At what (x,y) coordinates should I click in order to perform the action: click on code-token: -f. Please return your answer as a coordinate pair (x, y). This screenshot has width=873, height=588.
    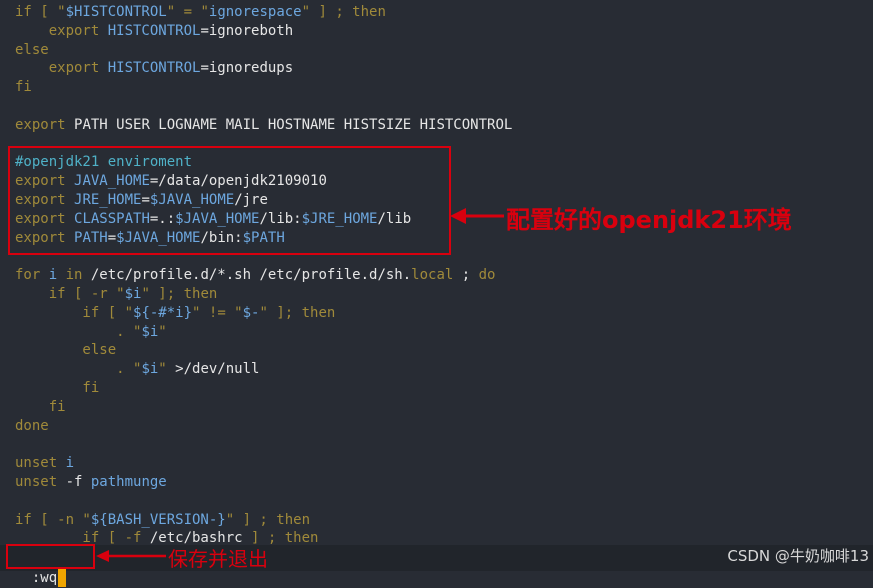
    Looking at the image, I should click on (78, 481).